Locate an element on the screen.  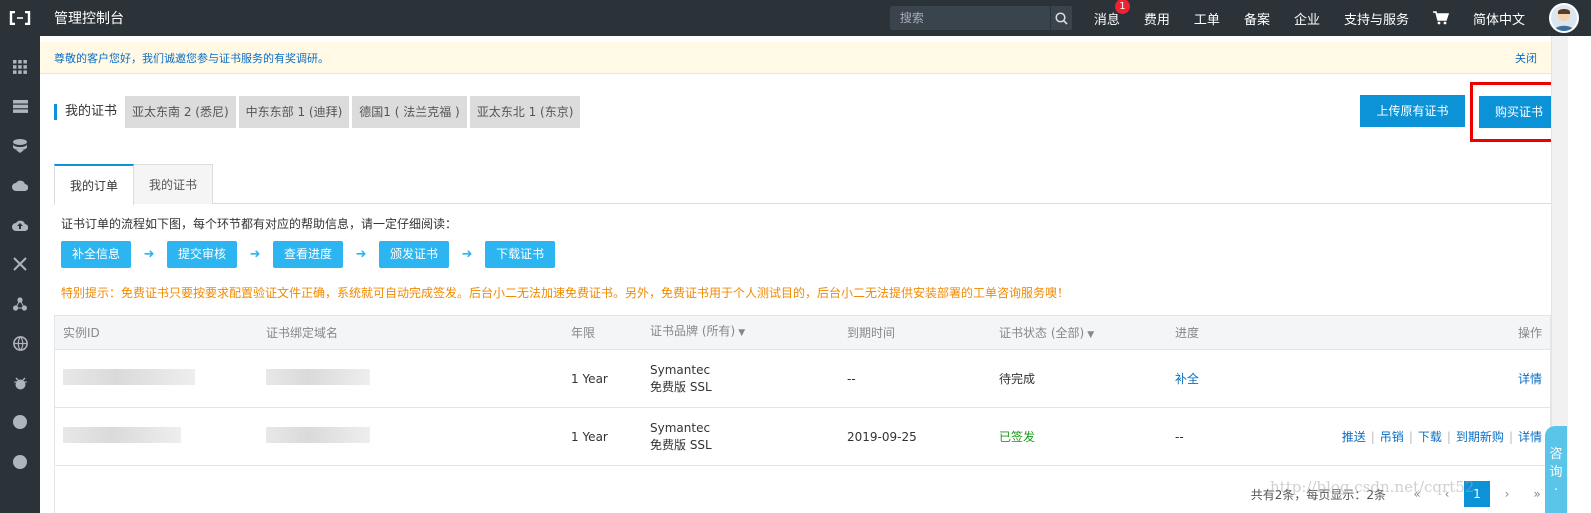
cell-status: 待完成 is located at coordinates (1017, 379).